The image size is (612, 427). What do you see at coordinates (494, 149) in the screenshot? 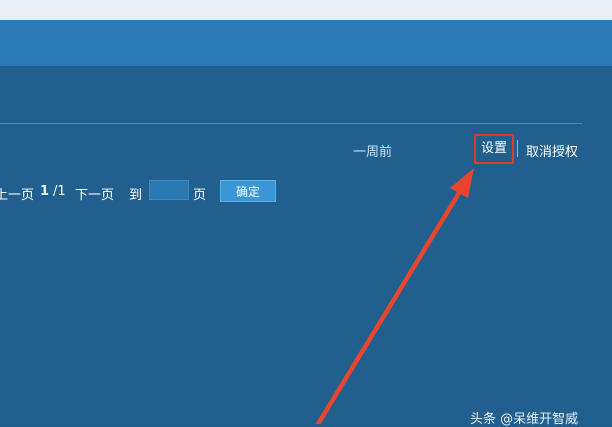
I see `settings-link: 设置` at bounding box center [494, 149].